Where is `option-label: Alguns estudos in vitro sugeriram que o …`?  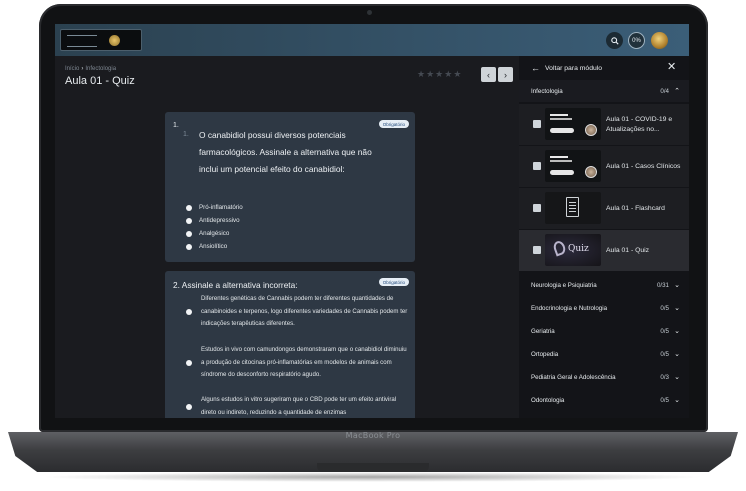 option-label: Alguns estudos in vitro sugeriram que o … is located at coordinates (299, 406).